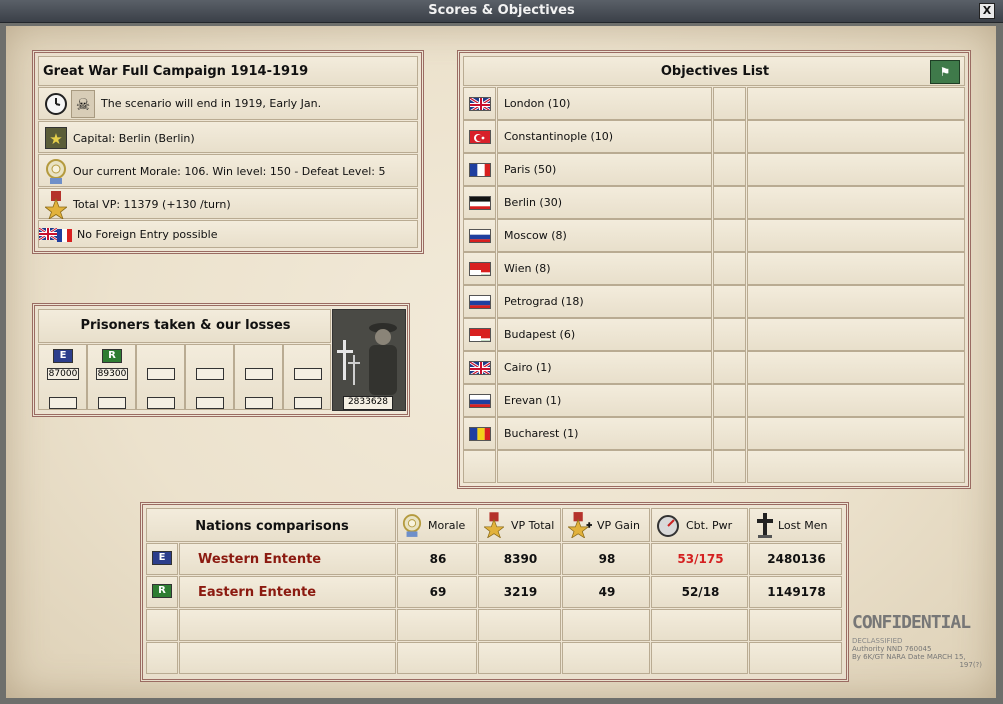 The width and height of the screenshot is (1003, 704). I want to click on column-lost-men: Lost Men, so click(795, 525).